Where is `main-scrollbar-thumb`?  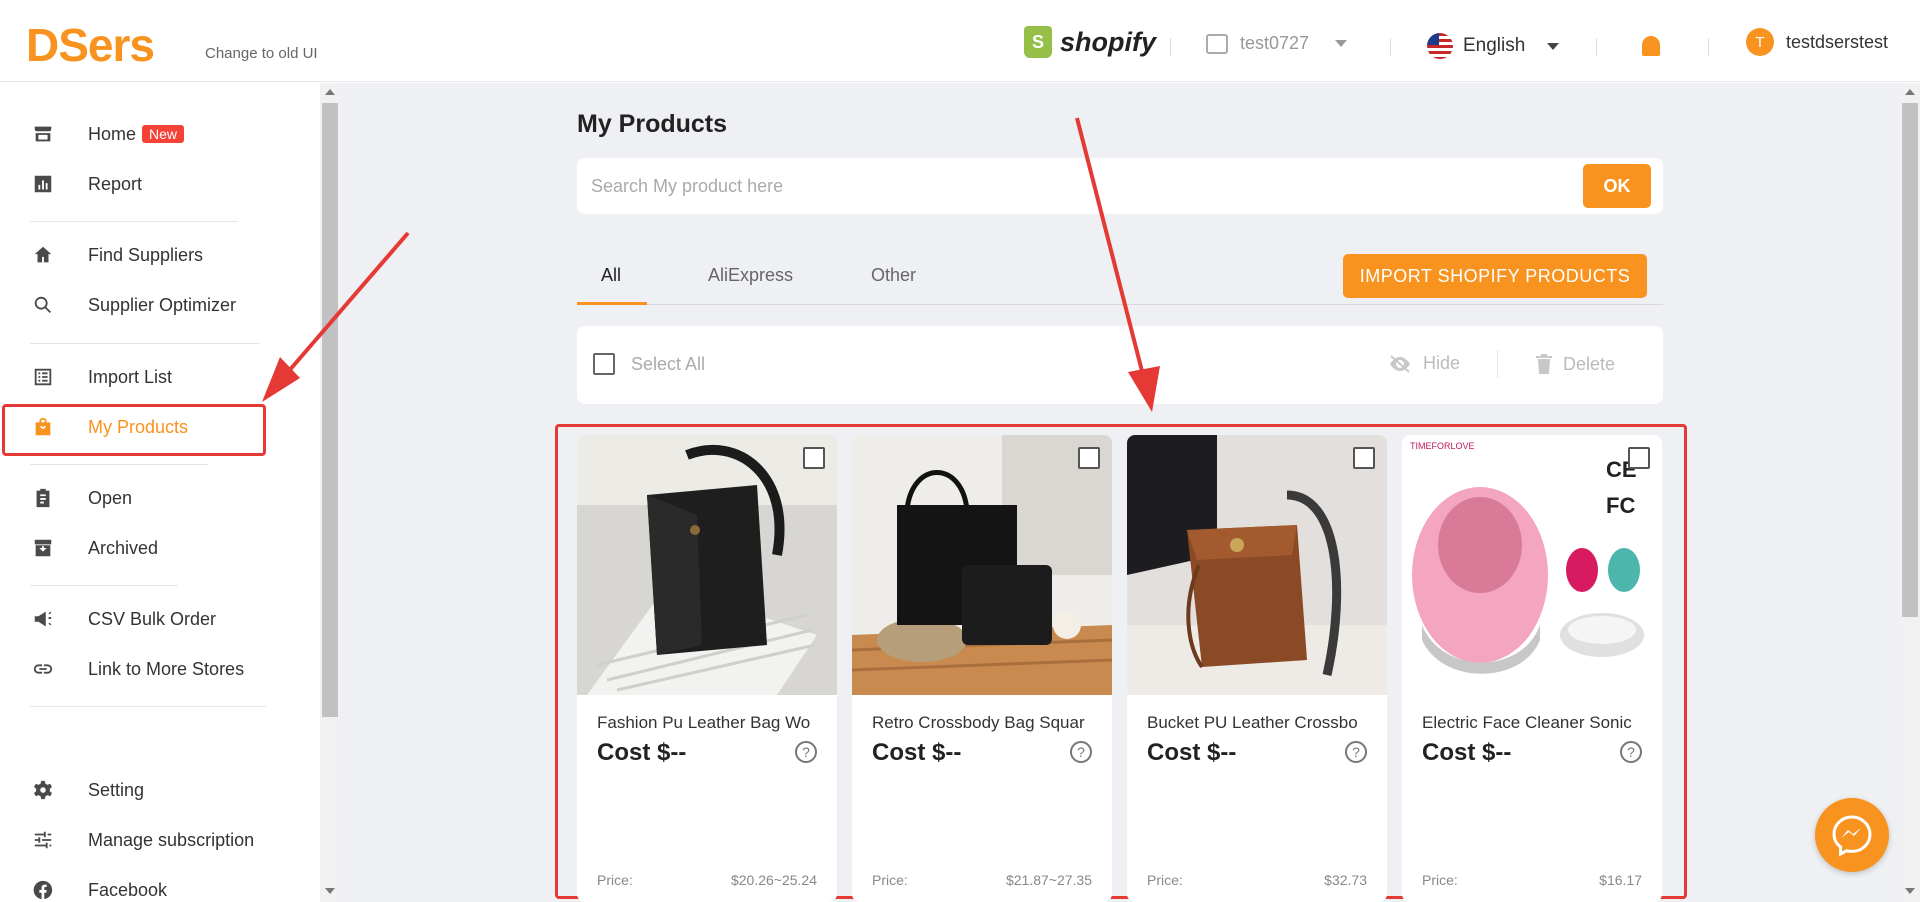
main-scrollbar-thumb is located at coordinates (1910, 360).